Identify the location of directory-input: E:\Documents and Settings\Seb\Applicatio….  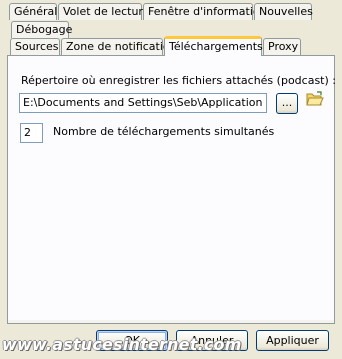
(143, 103).